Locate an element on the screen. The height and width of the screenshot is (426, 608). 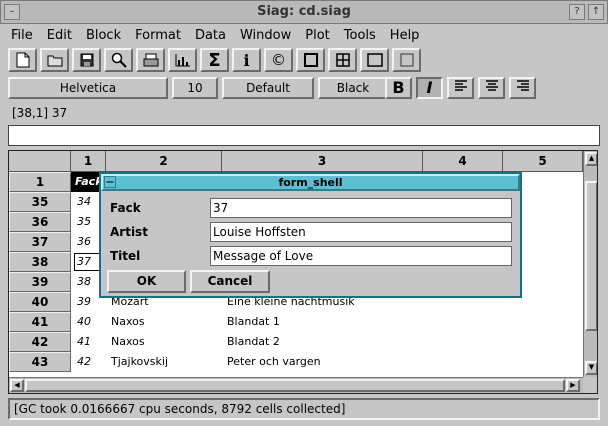
scroll-corner is located at coordinates (590, 385).